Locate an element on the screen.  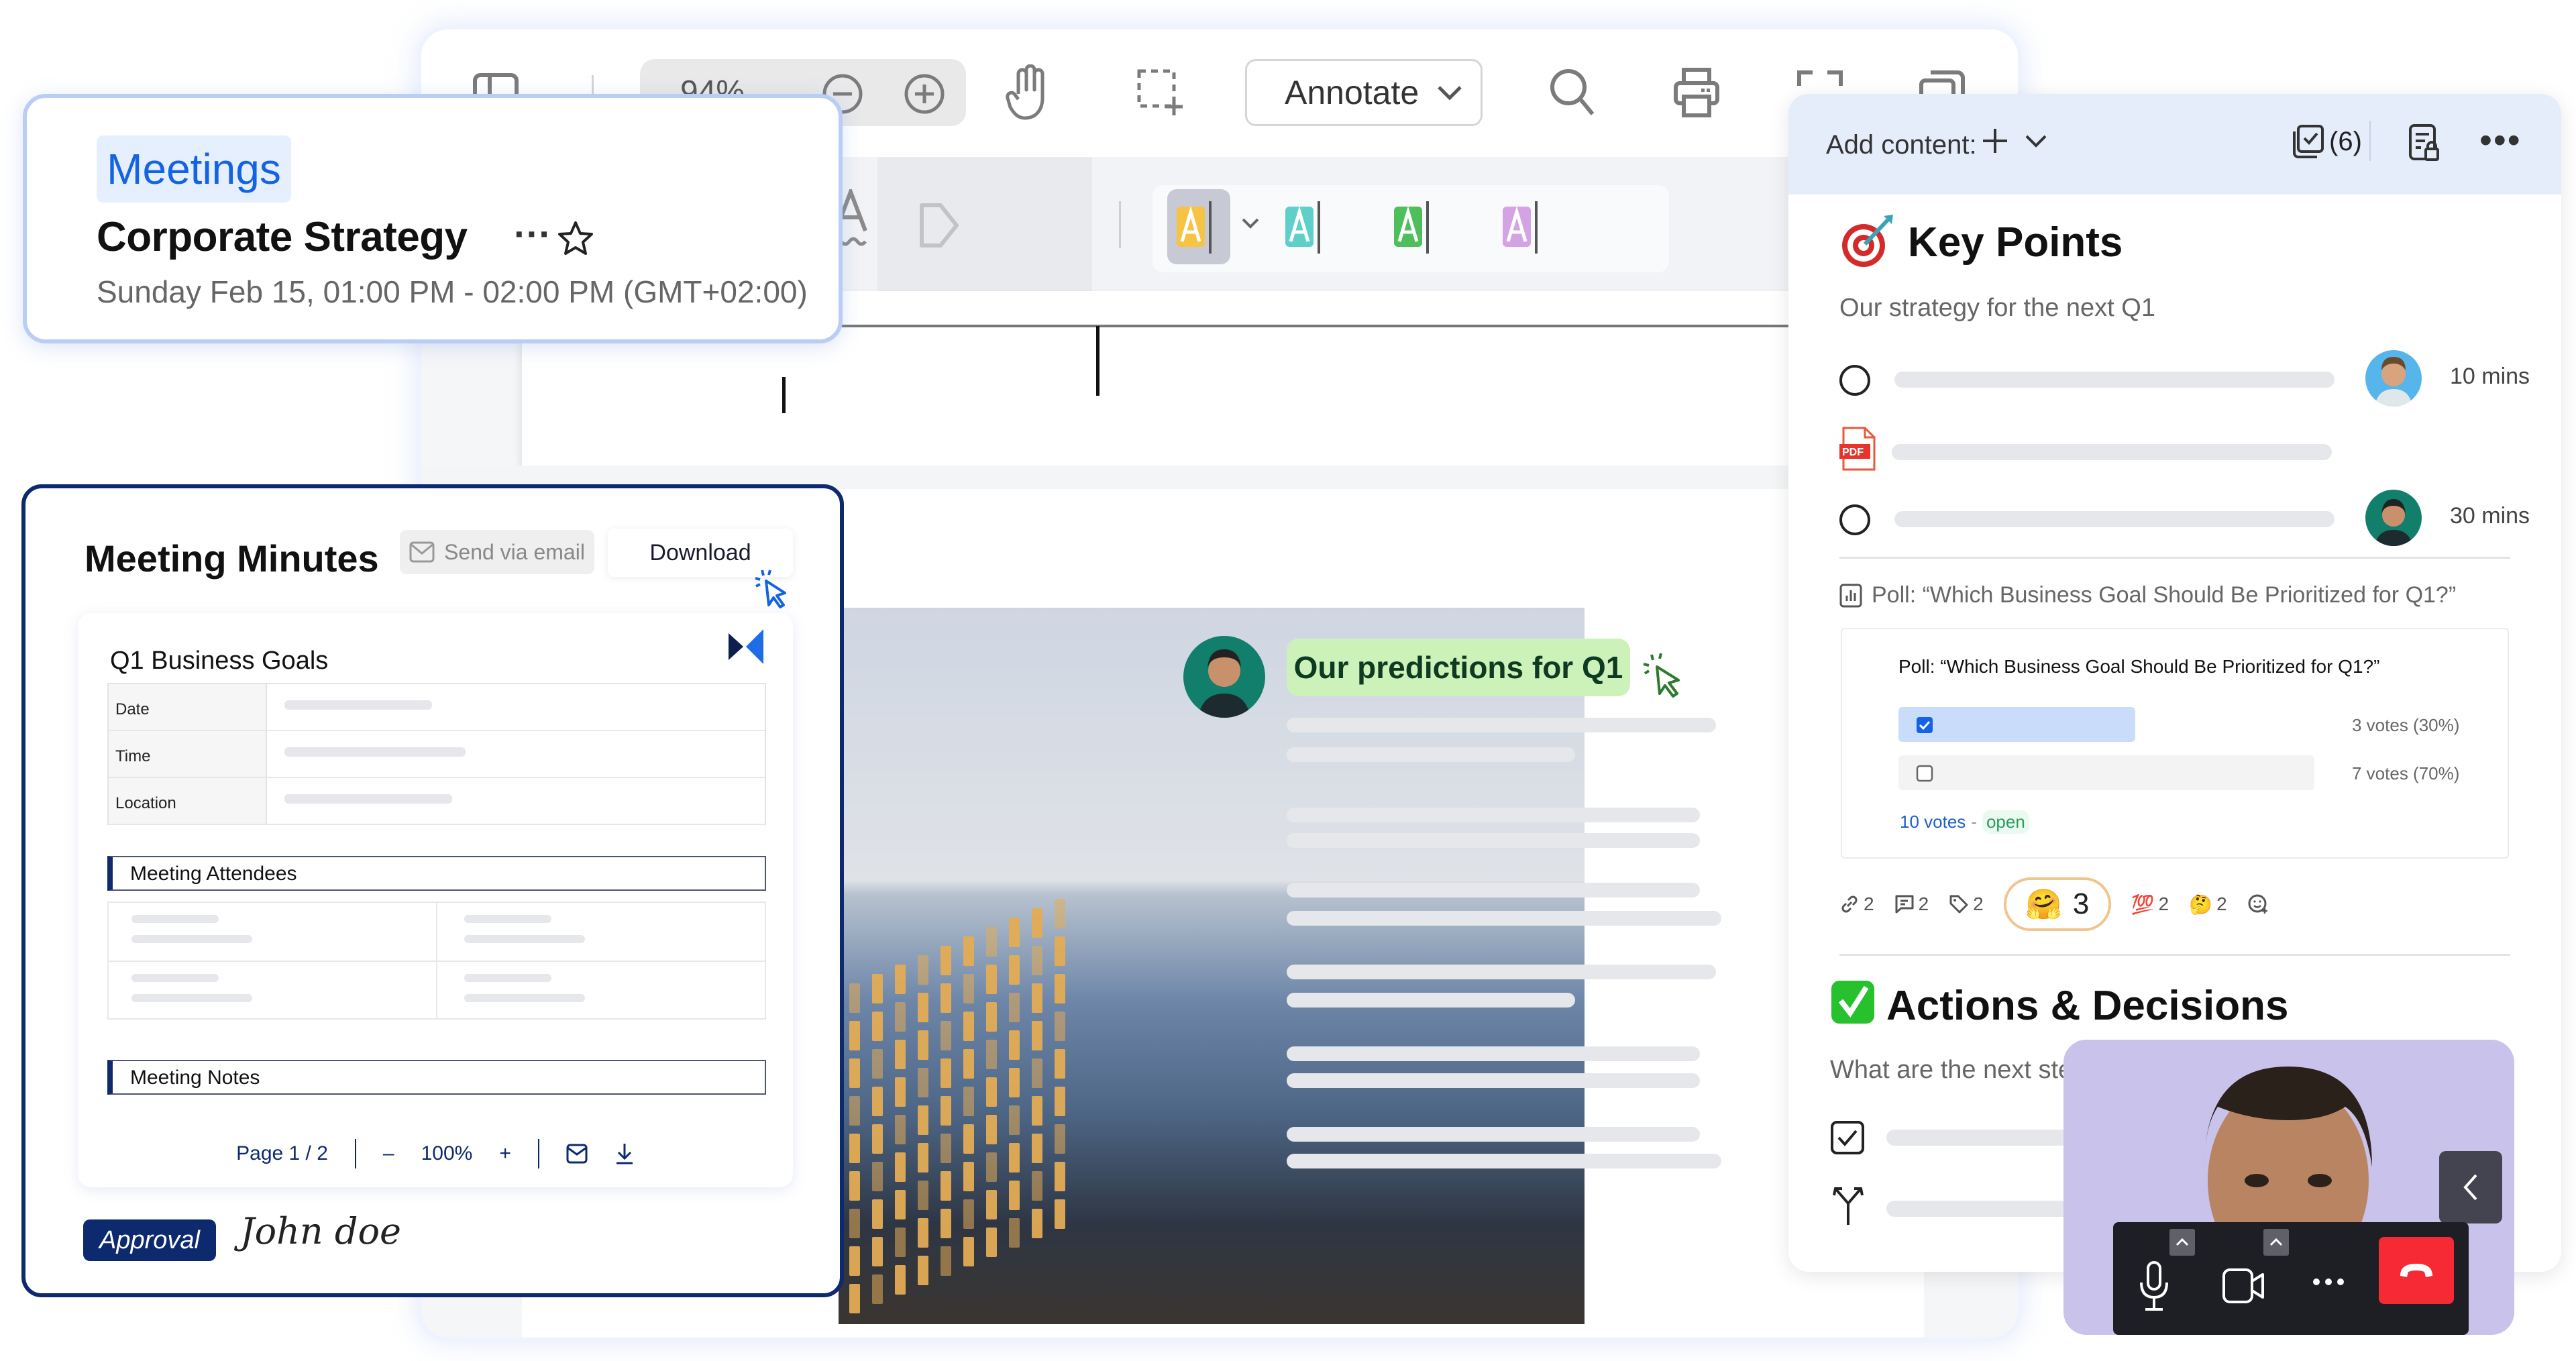
links-reaction: 2 is located at coordinates (1856, 904).